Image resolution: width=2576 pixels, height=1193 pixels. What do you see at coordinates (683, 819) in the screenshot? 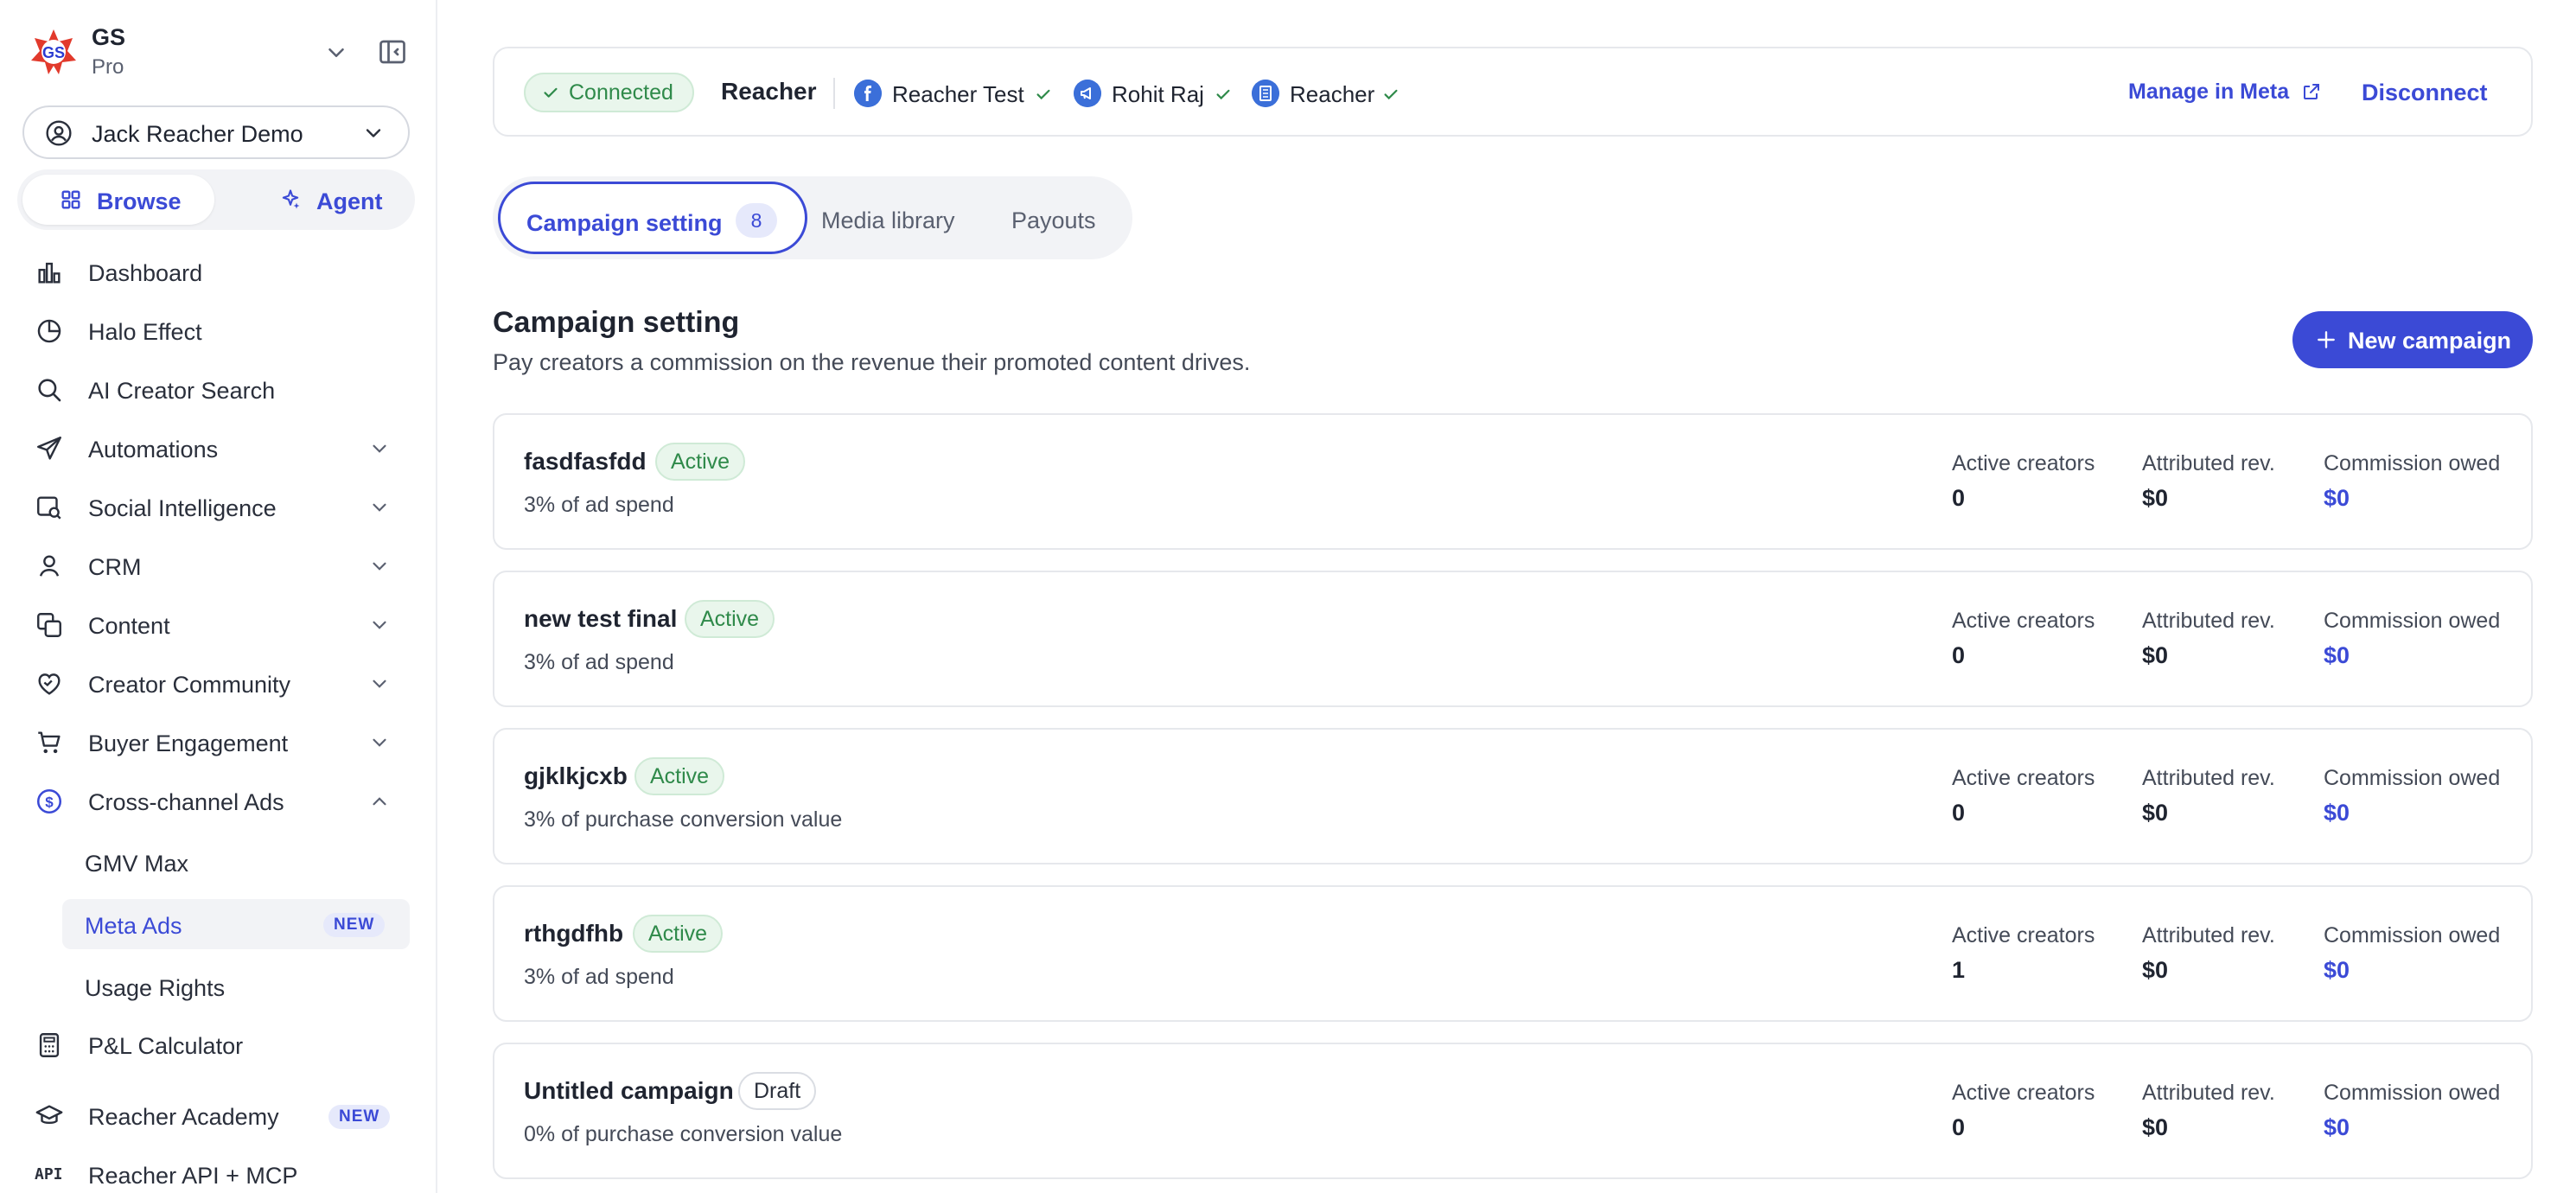
I see `campaign-description: 3% of purchase conversion value` at bounding box center [683, 819].